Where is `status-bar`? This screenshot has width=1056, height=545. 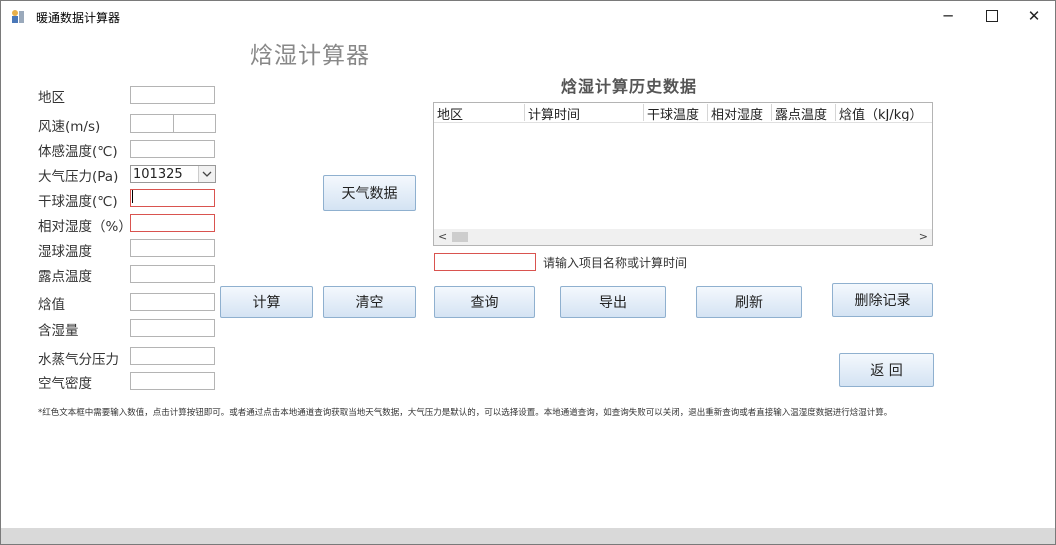 status-bar is located at coordinates (528, 536).